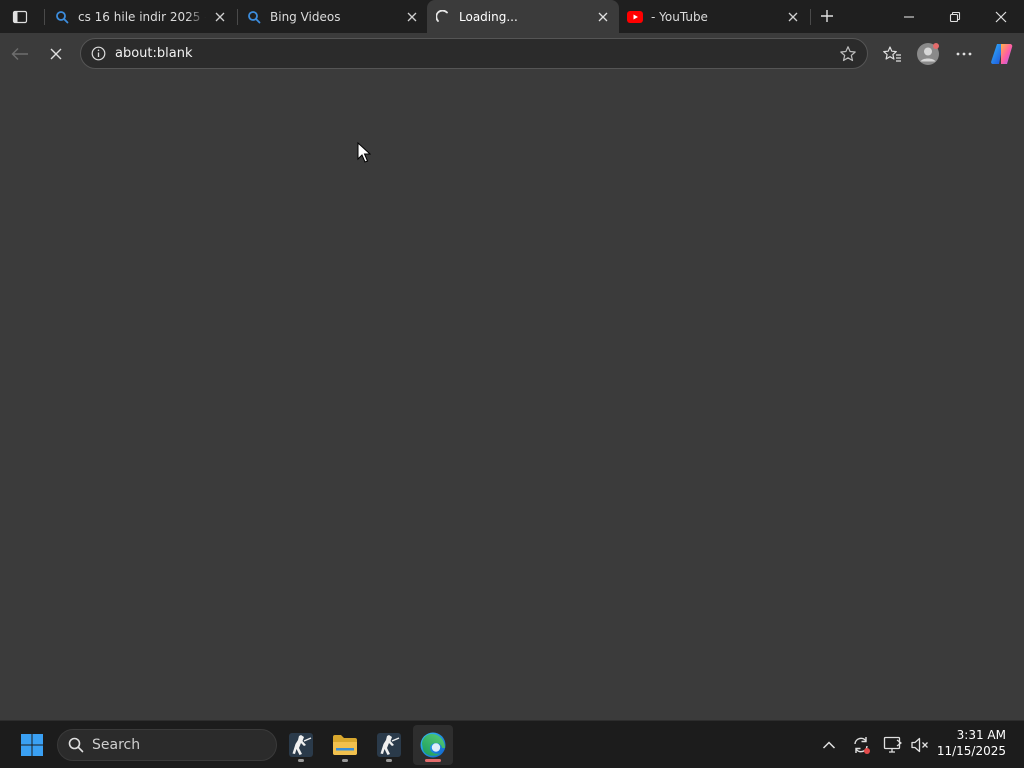 The width and height of the screenshot is (1024, 768). I want to click on active-indicator, so click(433, 760).